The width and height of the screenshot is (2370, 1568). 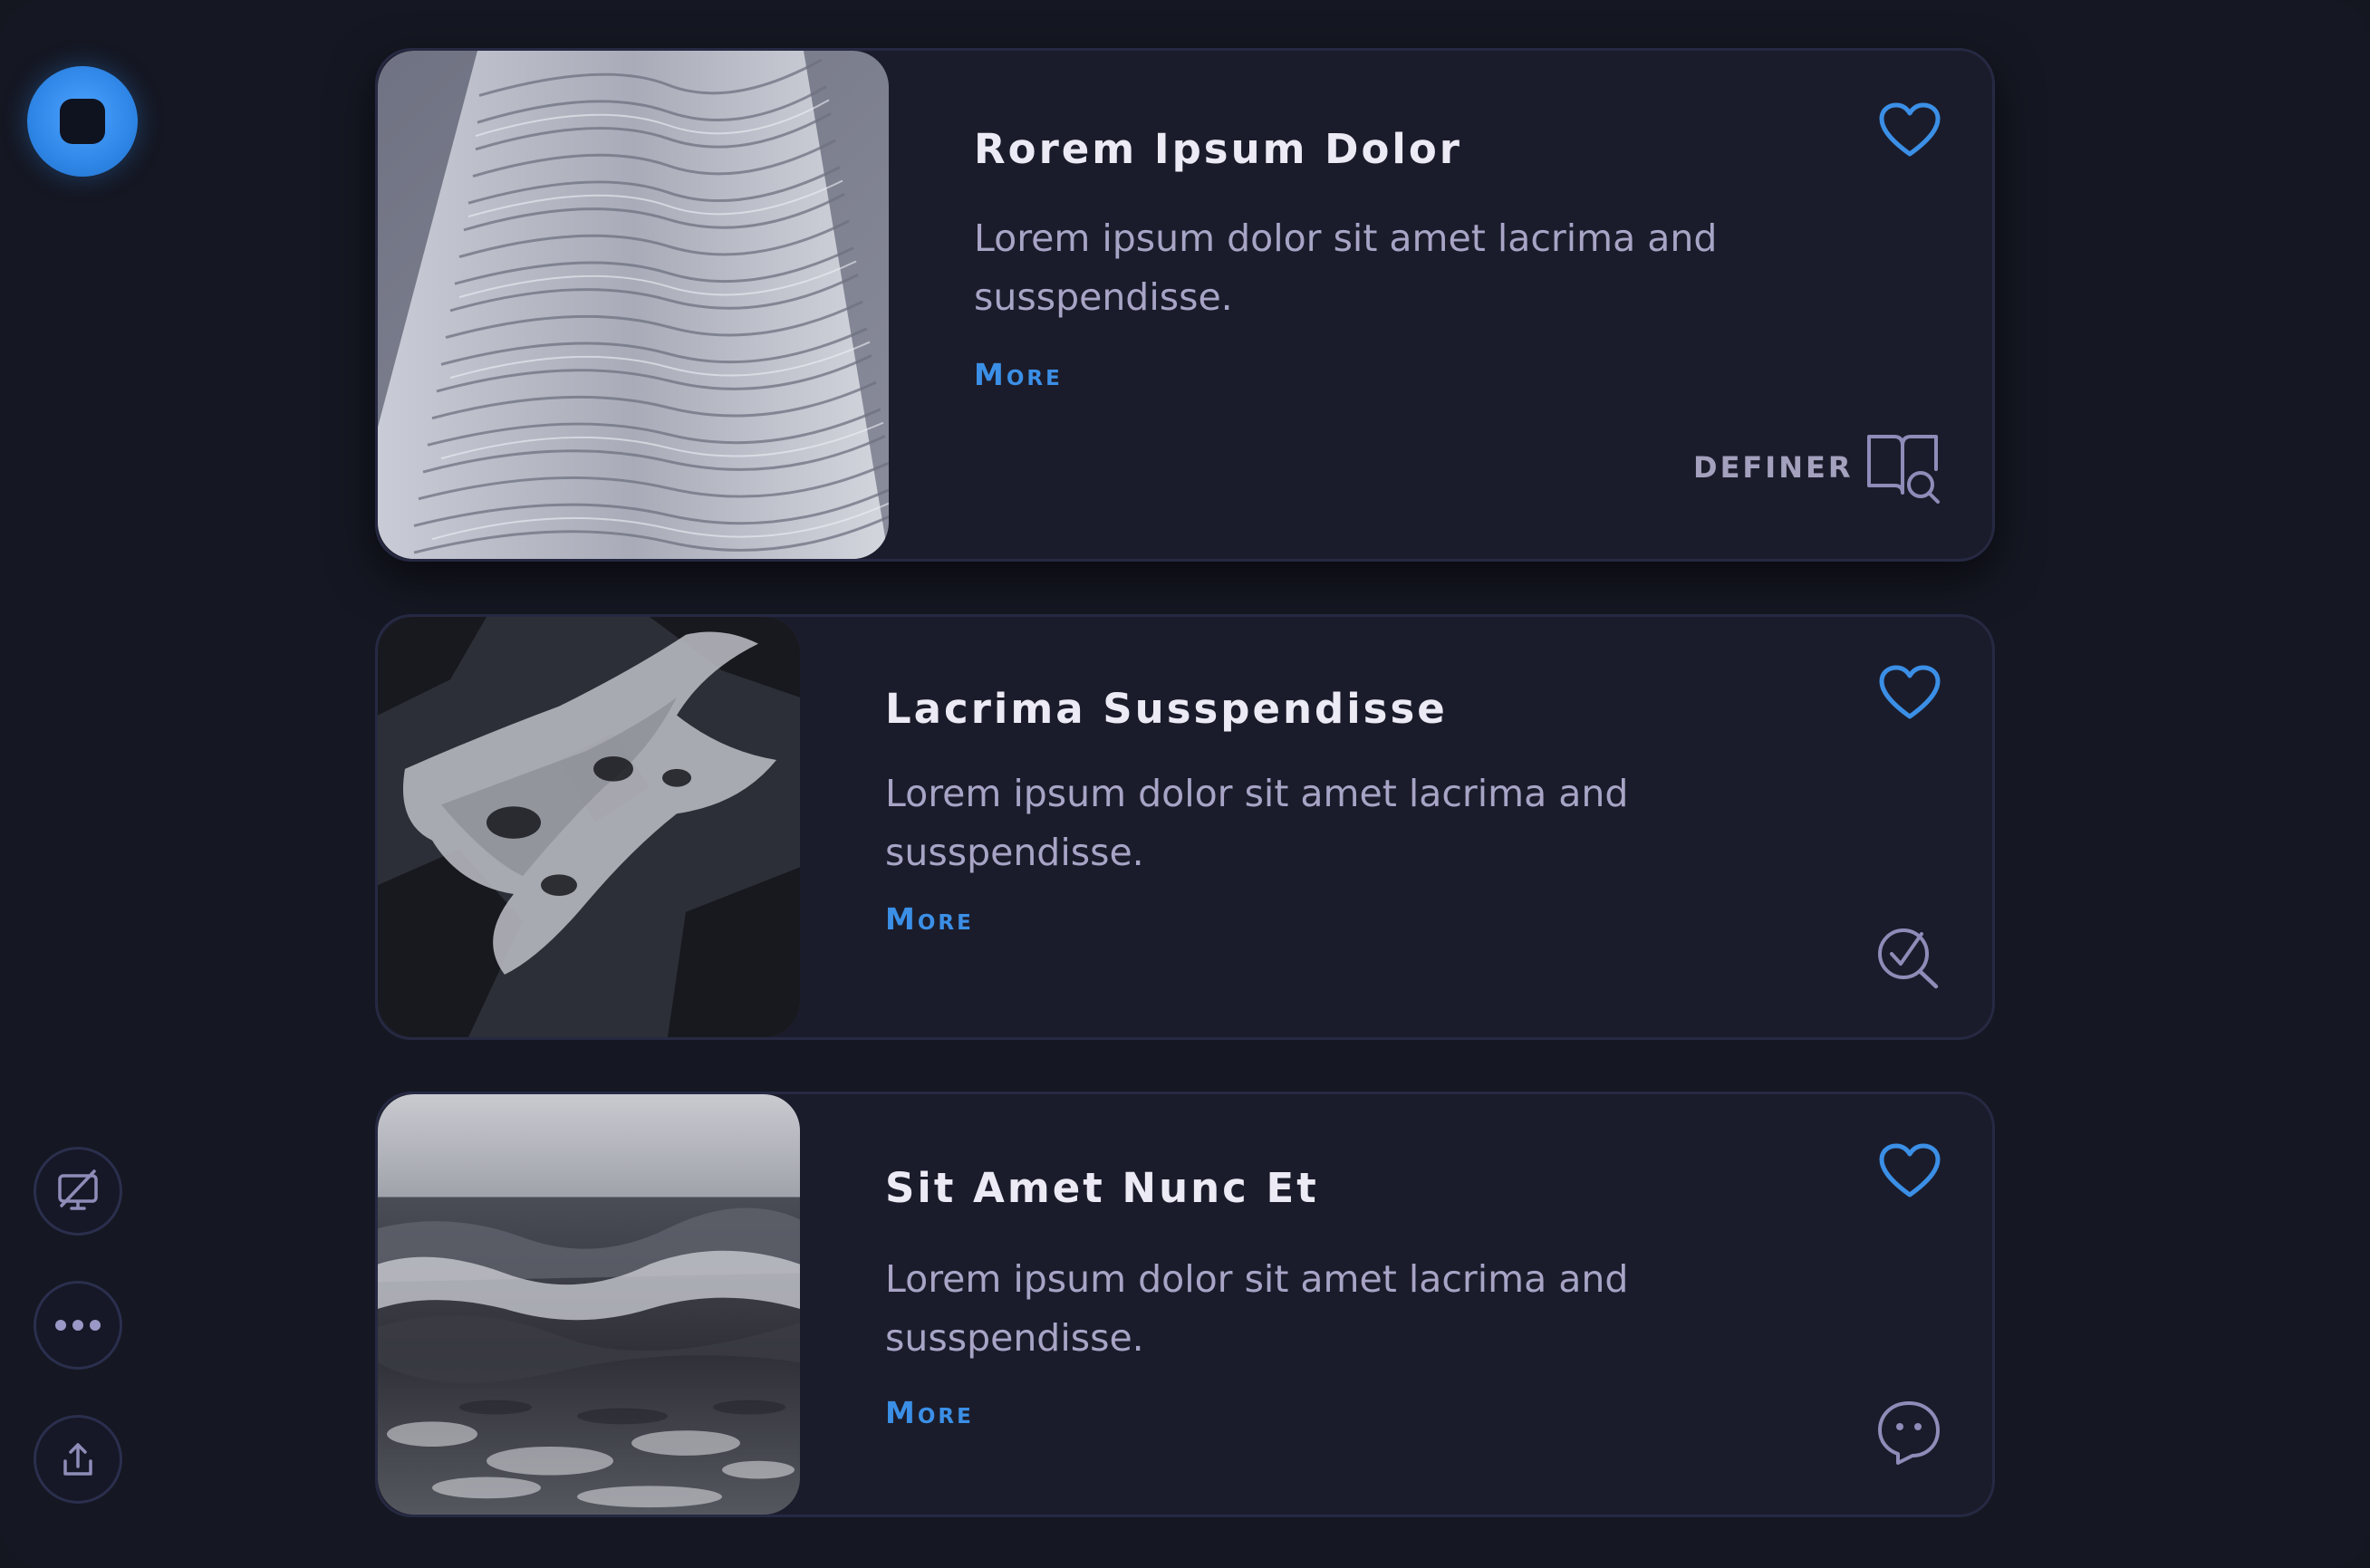 I want to click on screen-off-button, so click(x=78, y=1191).